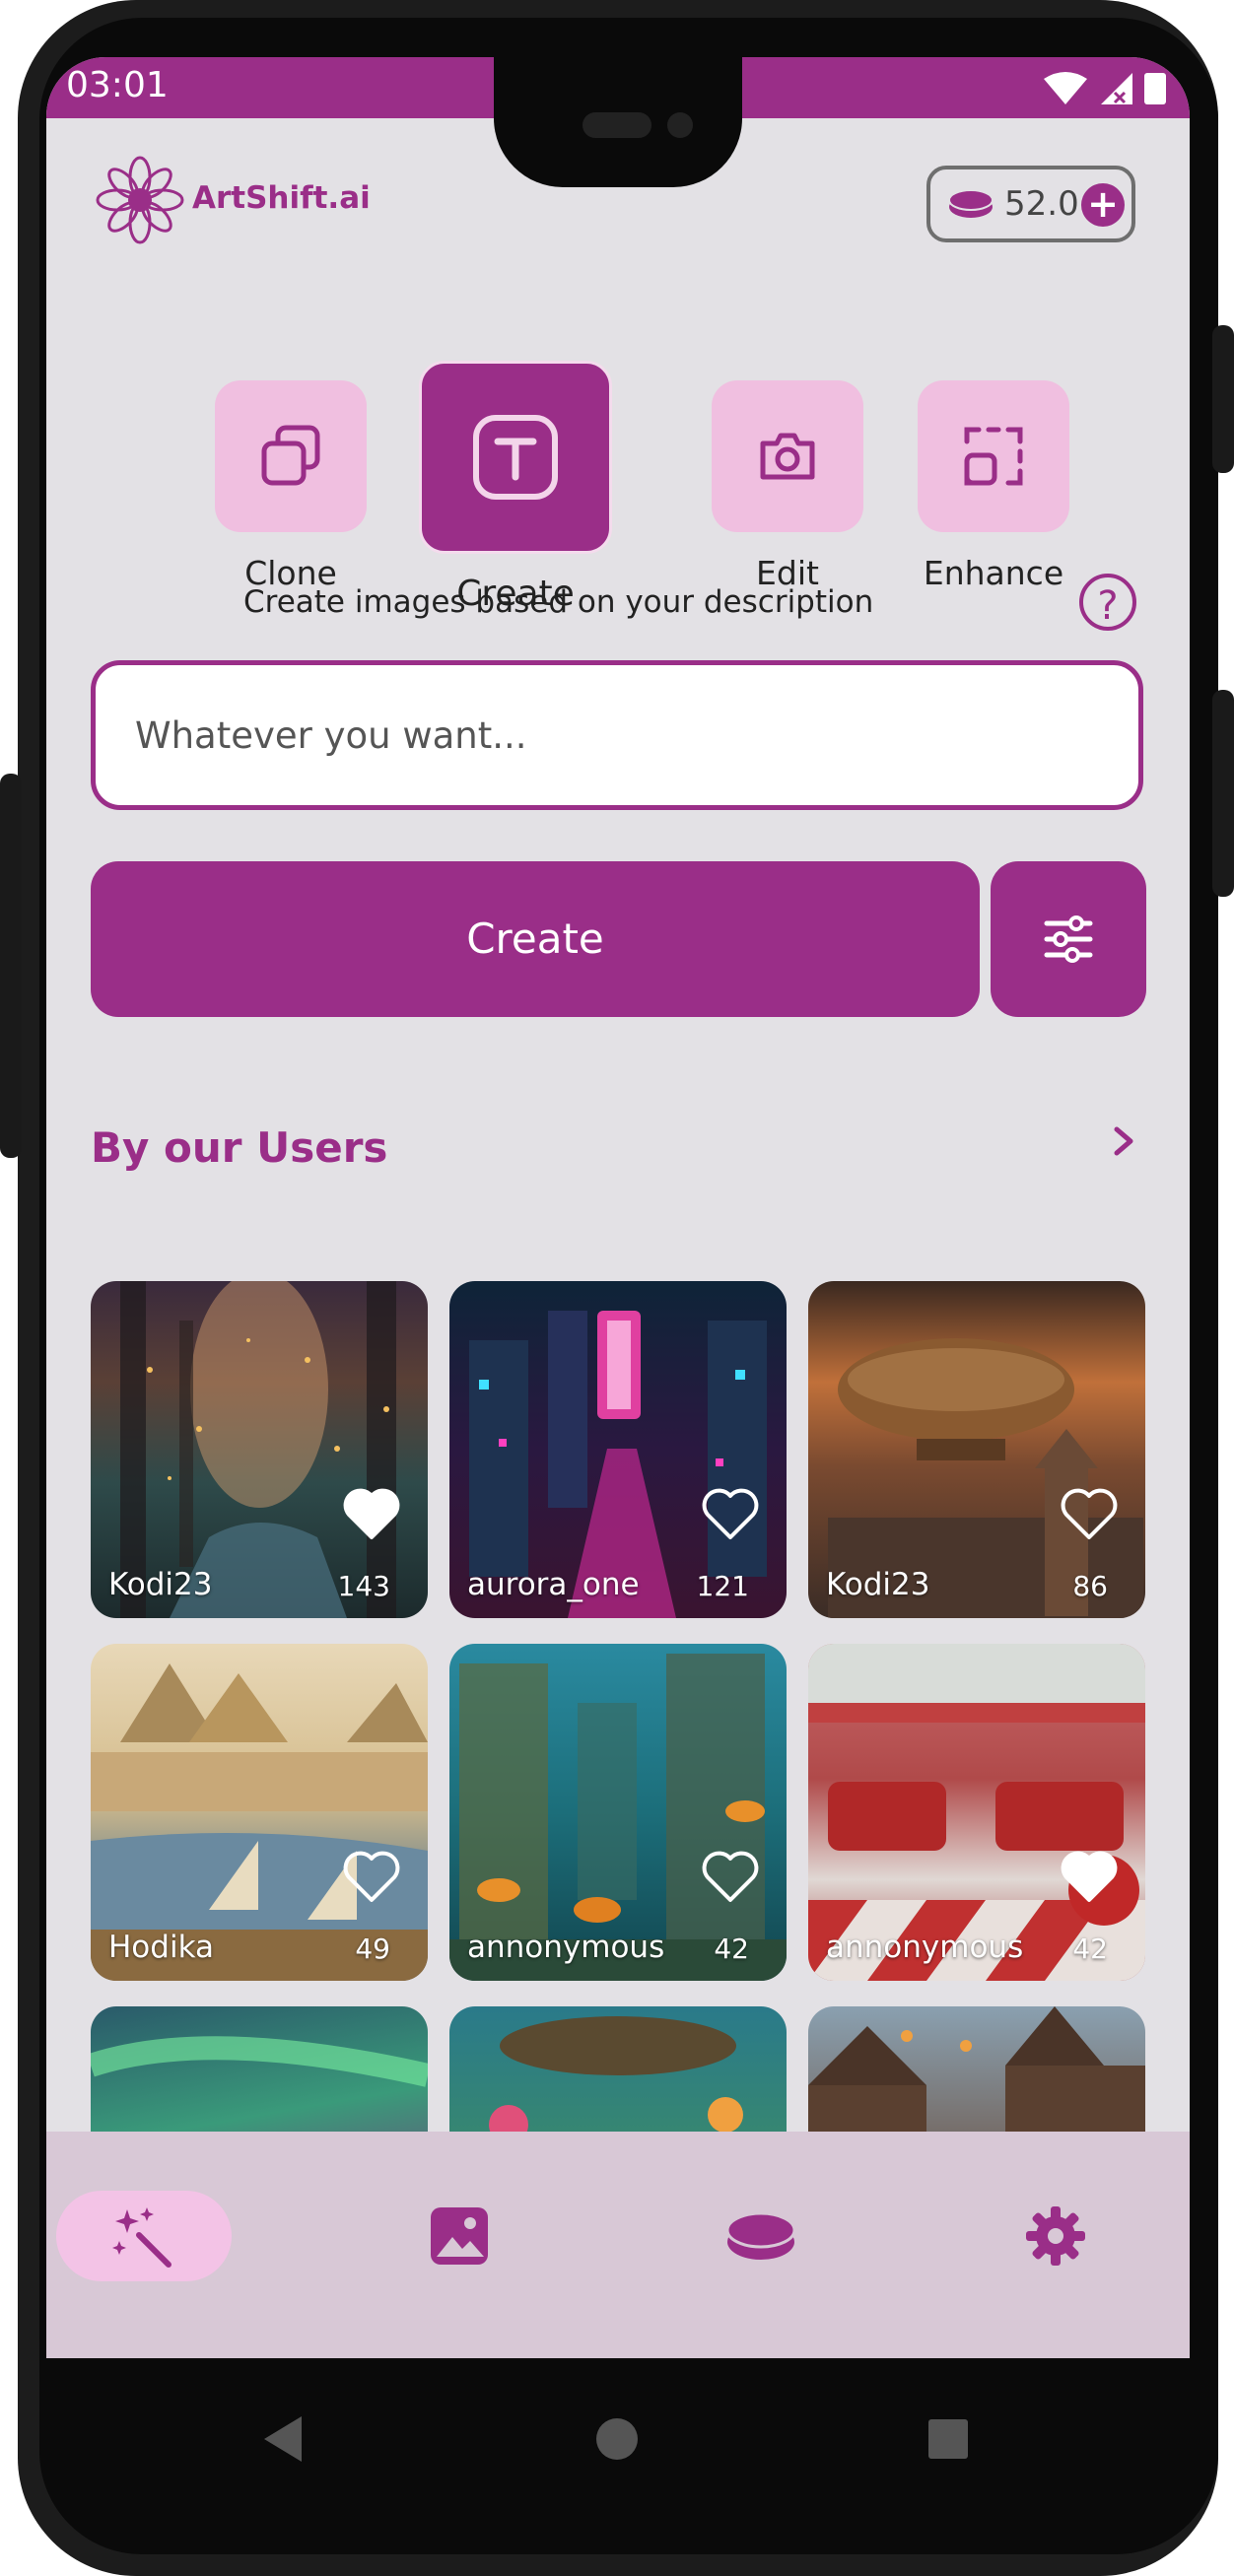 This screenshot has width=1234, height=2576. I want to click on nav-create, so click(144, 2236).